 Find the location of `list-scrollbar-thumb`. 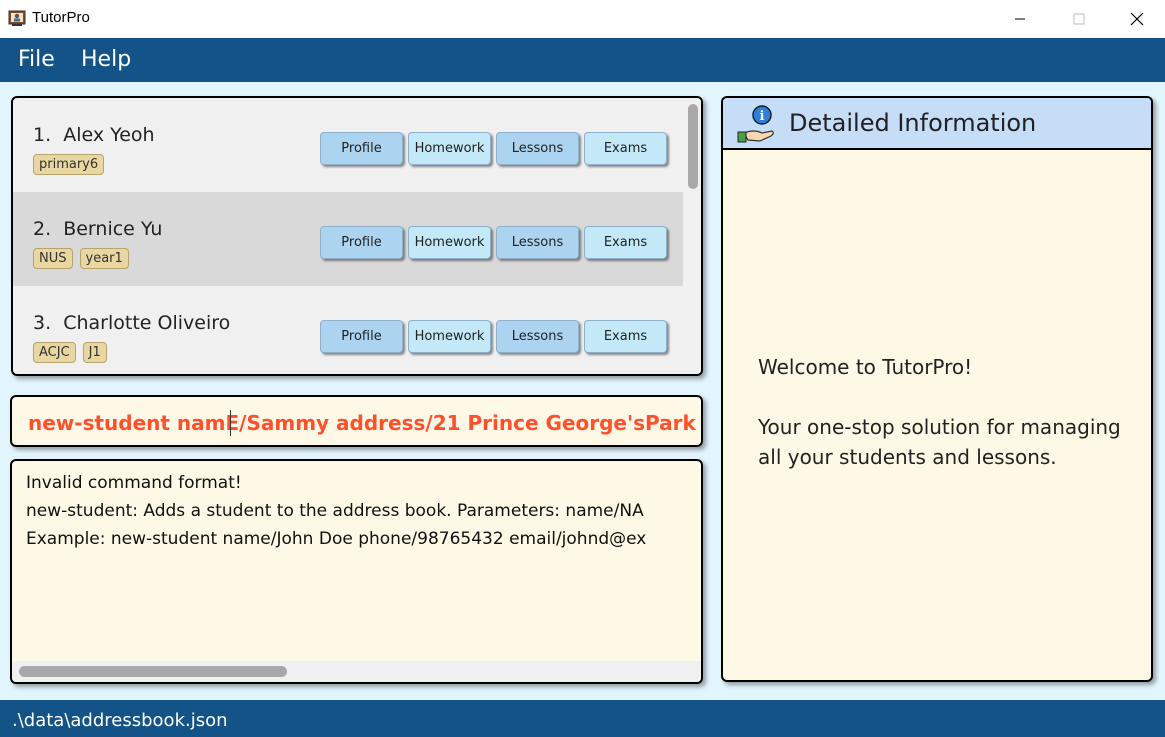

list-scrollbar-thumb is located at coordinates (693, 146).